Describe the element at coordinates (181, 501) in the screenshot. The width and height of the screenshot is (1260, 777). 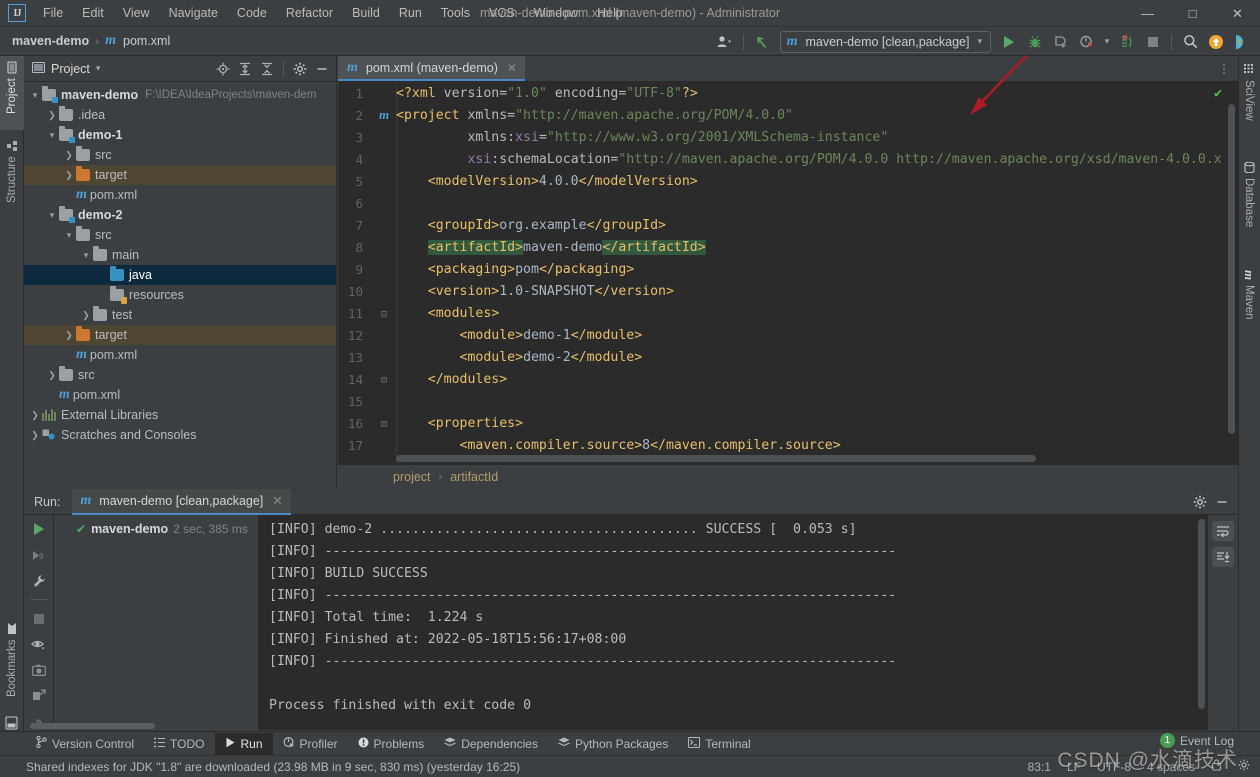
I see `run-tab-maven-demo: m maven-demo [clean,package] ✕` at that location.